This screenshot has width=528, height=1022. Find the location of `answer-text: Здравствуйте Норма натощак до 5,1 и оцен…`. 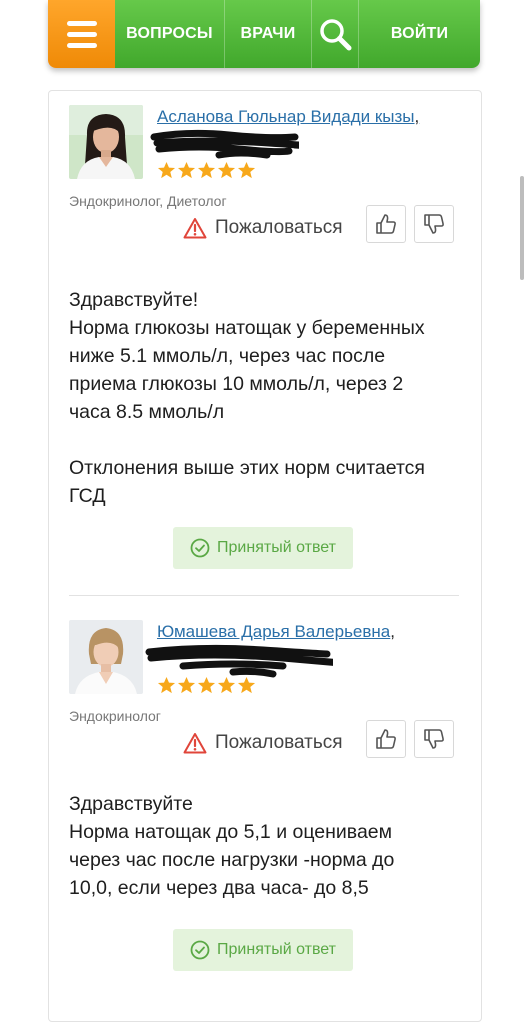

answer-text: Здравствуйте Норма натощак до 5,1 и оцен… is located at coordinates (231, 846).